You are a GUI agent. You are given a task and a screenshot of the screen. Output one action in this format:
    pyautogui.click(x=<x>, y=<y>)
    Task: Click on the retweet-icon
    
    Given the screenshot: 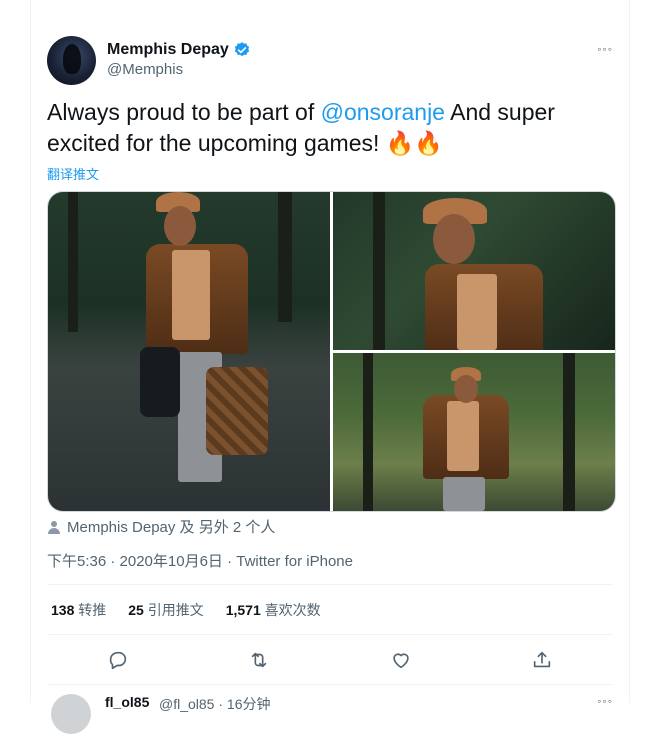 What is the action you would take?
    pyautogui.click(x=259, y=660)
    